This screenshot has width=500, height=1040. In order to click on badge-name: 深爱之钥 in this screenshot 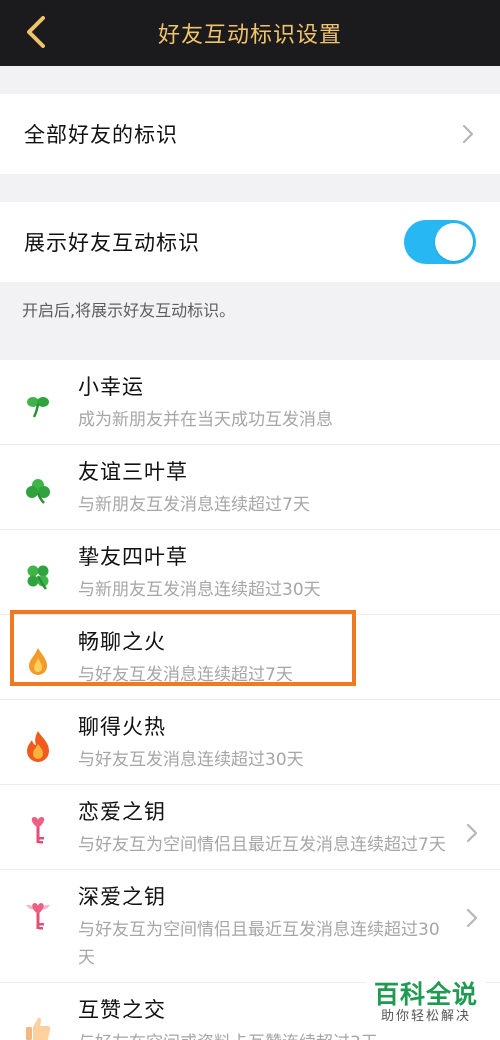, I will do `click(122, 897)`.